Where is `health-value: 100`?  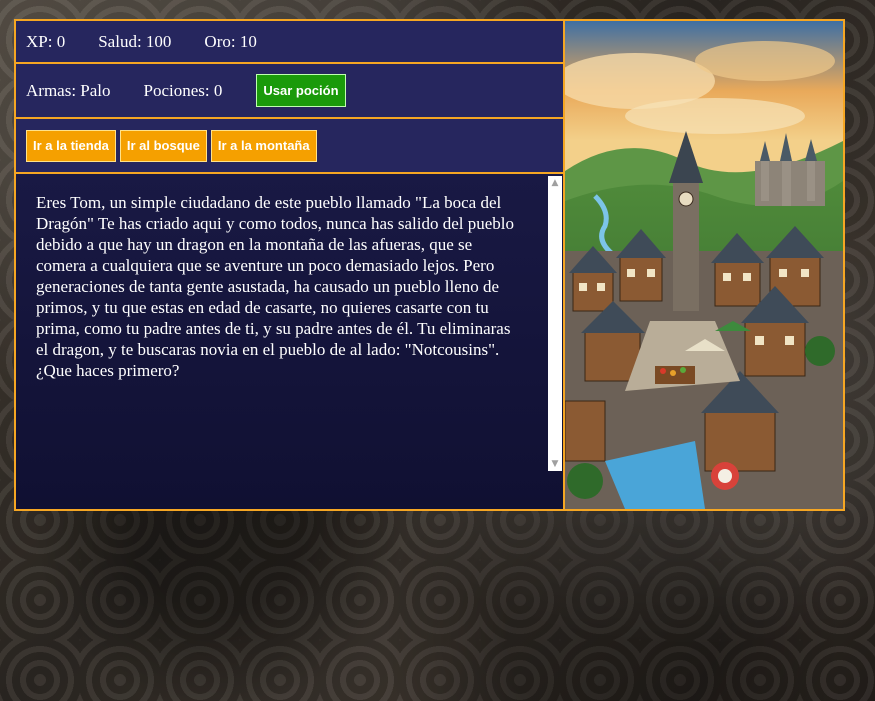
health-value: 100 is located at coordinates (158, 41).